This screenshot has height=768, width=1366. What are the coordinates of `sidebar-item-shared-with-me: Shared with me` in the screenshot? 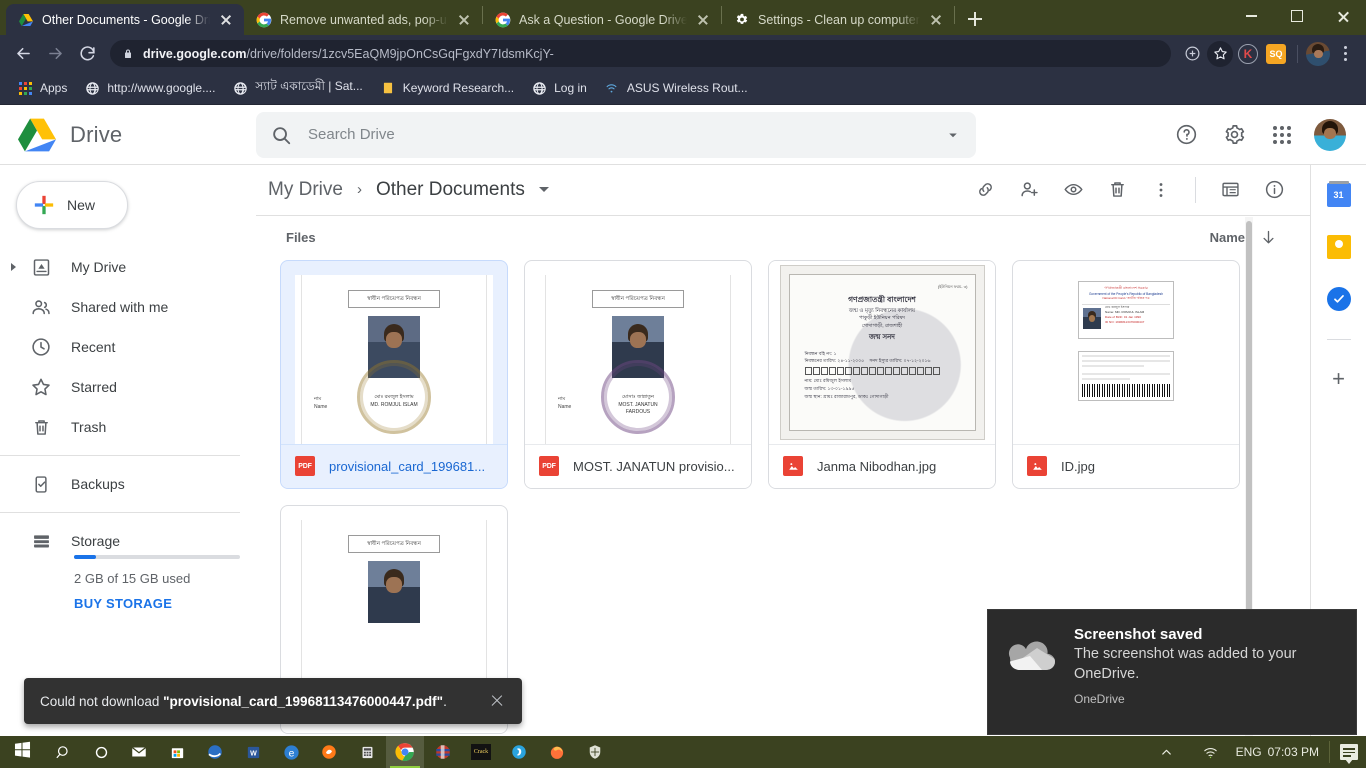 It's located at (128, 307).